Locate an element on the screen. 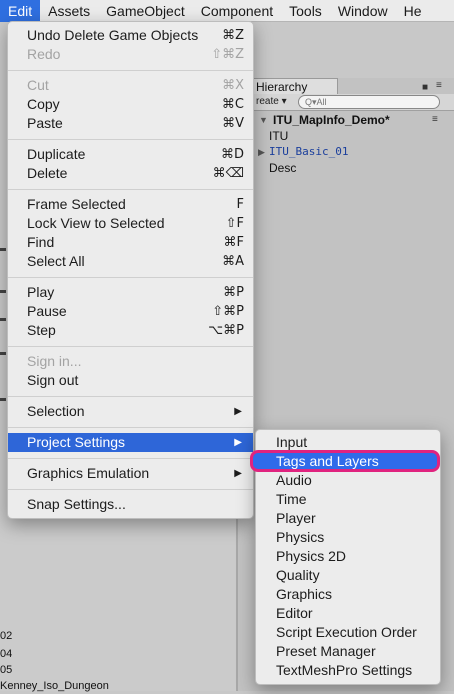 This screenshot has width=454, height=694. menu-item-shortcut: ⇧F is located at coordinates (234, 223).